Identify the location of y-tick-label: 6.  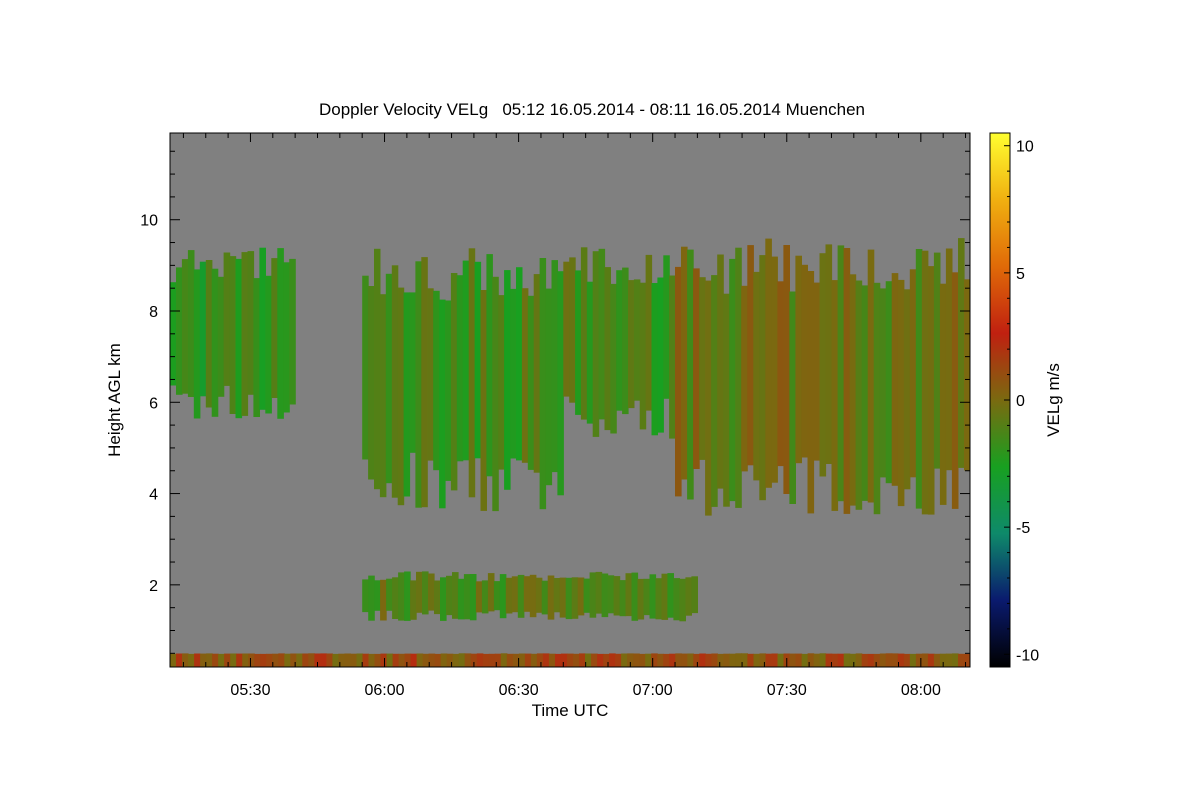
(153, 403).